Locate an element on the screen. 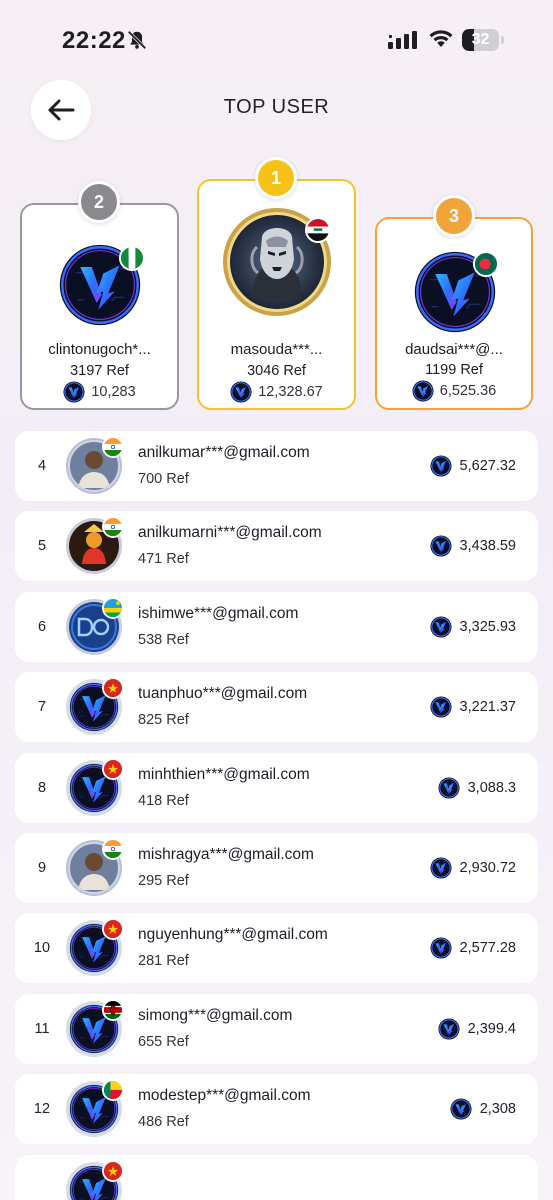 The width and height of the screenshot is (553, 1200). leaderboard-row: 4 anilkumar***@gmail.com 700 Ref 5,627.32 is located at coordinates (276, 466).